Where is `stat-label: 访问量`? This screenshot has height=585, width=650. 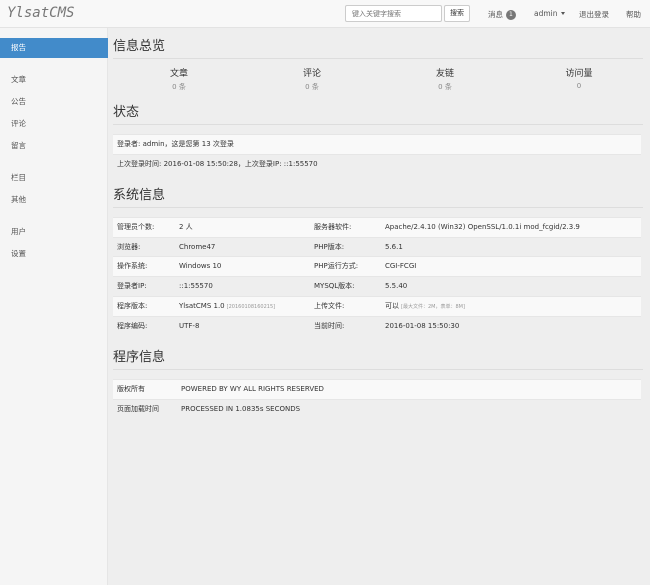 stat-label: 访问量 is located at coordinates (579, 74).